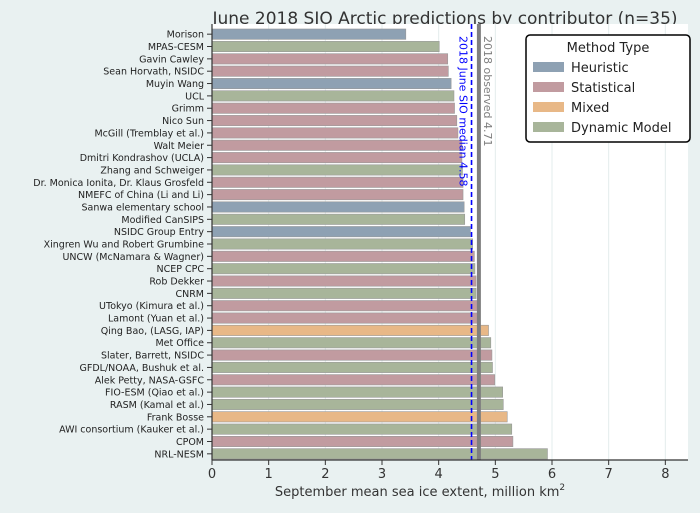 The height and width of the screenshot is (513, 700). I want to click on x-tick-label: 4, so click(439, 474).